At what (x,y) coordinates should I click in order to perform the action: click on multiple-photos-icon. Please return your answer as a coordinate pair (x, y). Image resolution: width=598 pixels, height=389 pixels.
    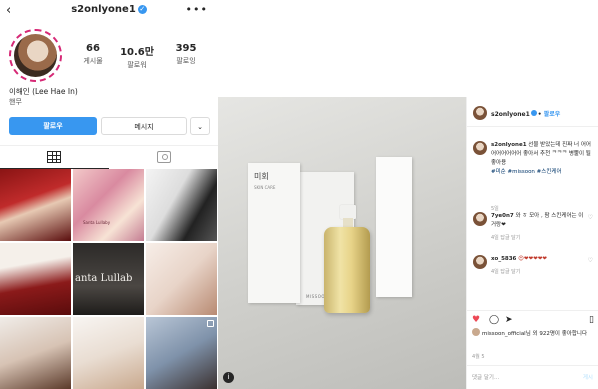
    Looking at the image, I should click on (210, 323).